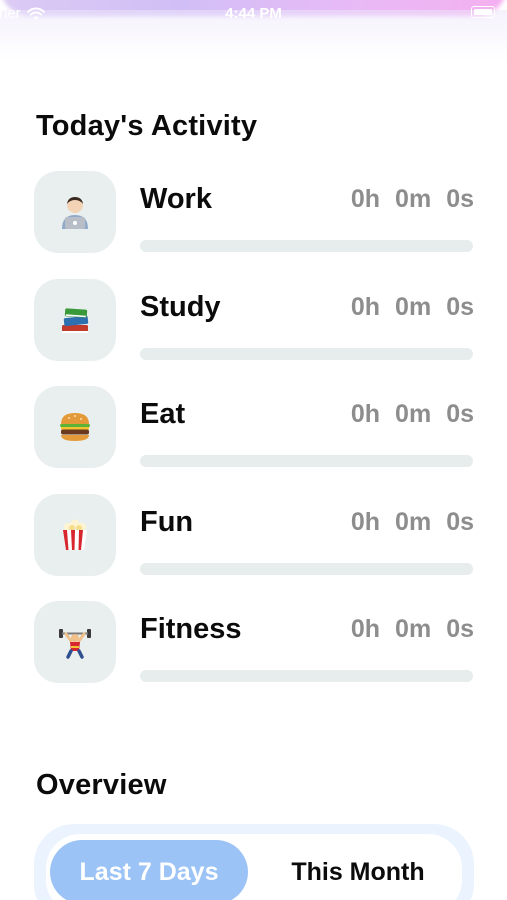 The width and height of the screenshot is (507, 900). I want to click on eat-icon-tile, so click(75, 427).